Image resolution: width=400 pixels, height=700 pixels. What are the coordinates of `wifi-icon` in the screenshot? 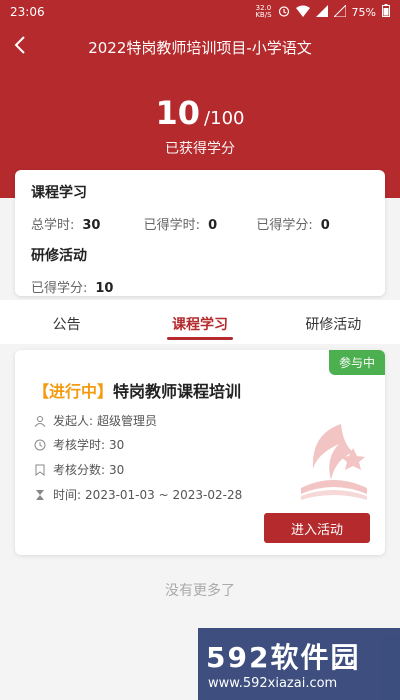 It's located at (302, 12).